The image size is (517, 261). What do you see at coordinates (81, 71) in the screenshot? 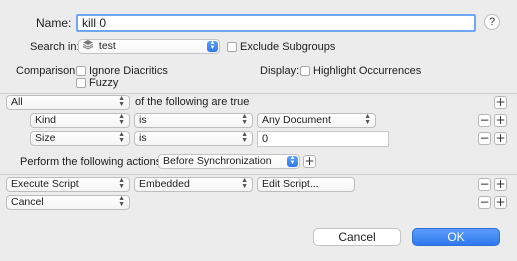
I see `ignore-diacritics-checkbox` at bounding box center [81, 71].